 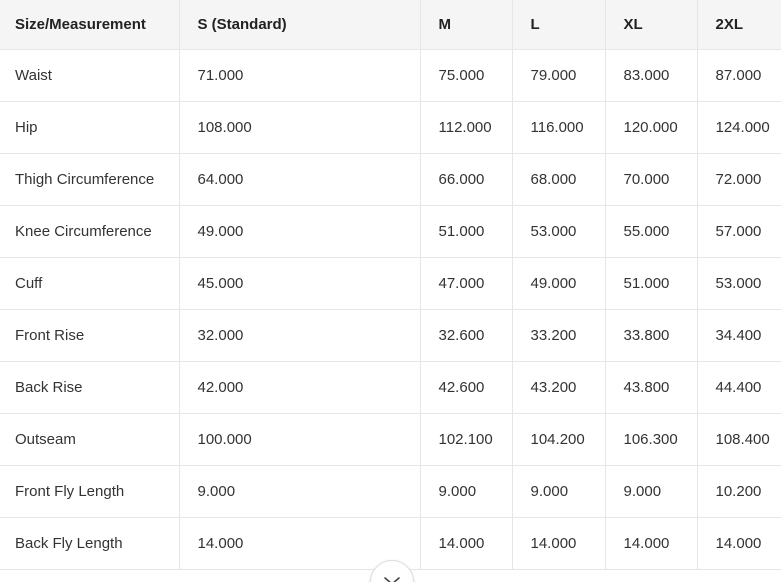 What do you see at coordinates (300, 25) in the screenshot?
I see `header-size-s: S (Standard)` at bounding box center [300, 25].